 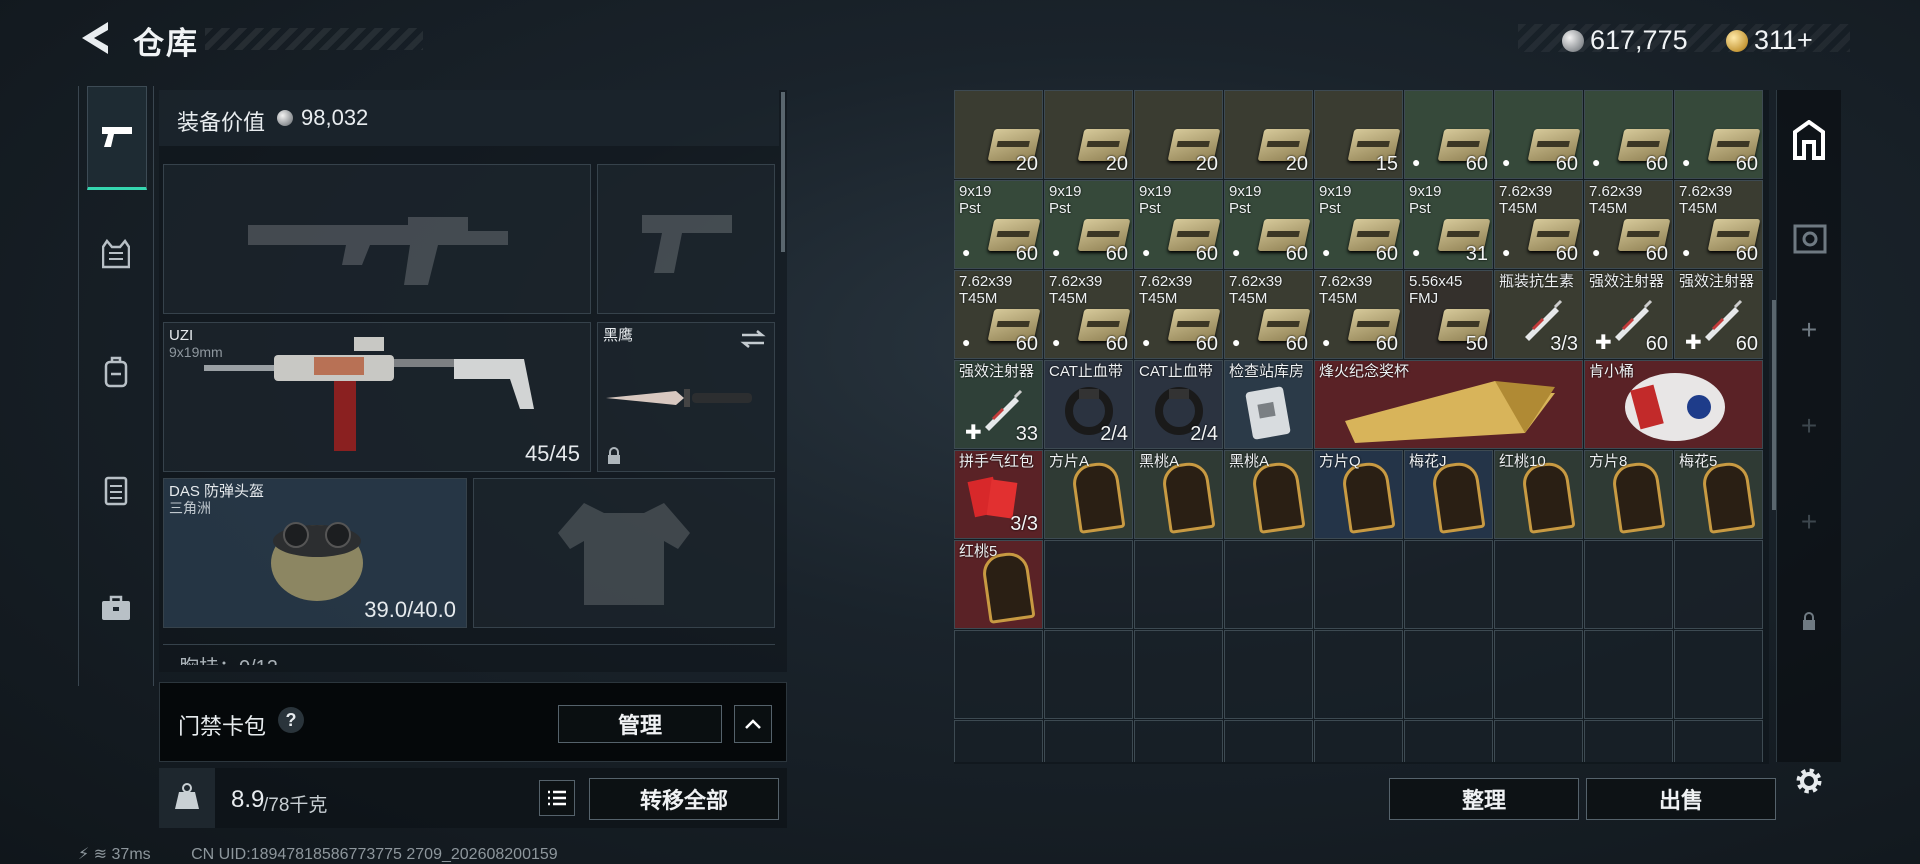 I want to click on storage-item: 梅花5, so click(x=1718, y=494).